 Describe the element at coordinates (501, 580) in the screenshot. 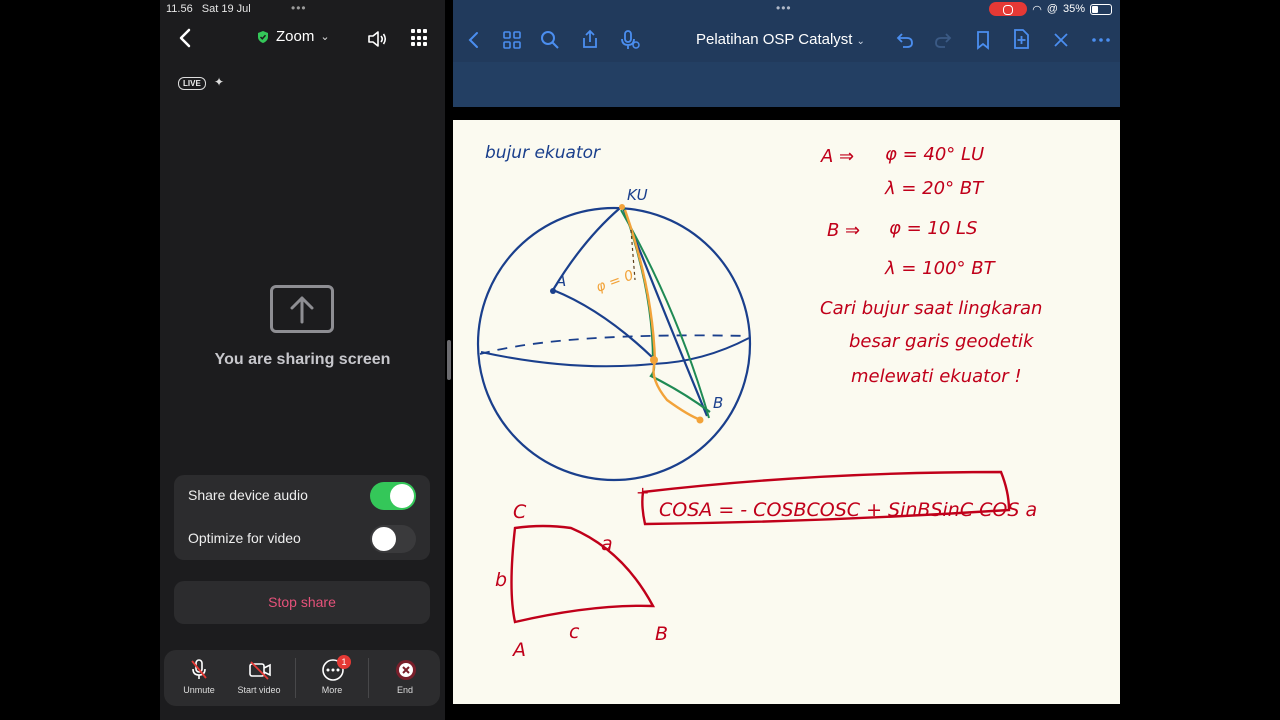

I see `triangle-side-b: b` at that location.